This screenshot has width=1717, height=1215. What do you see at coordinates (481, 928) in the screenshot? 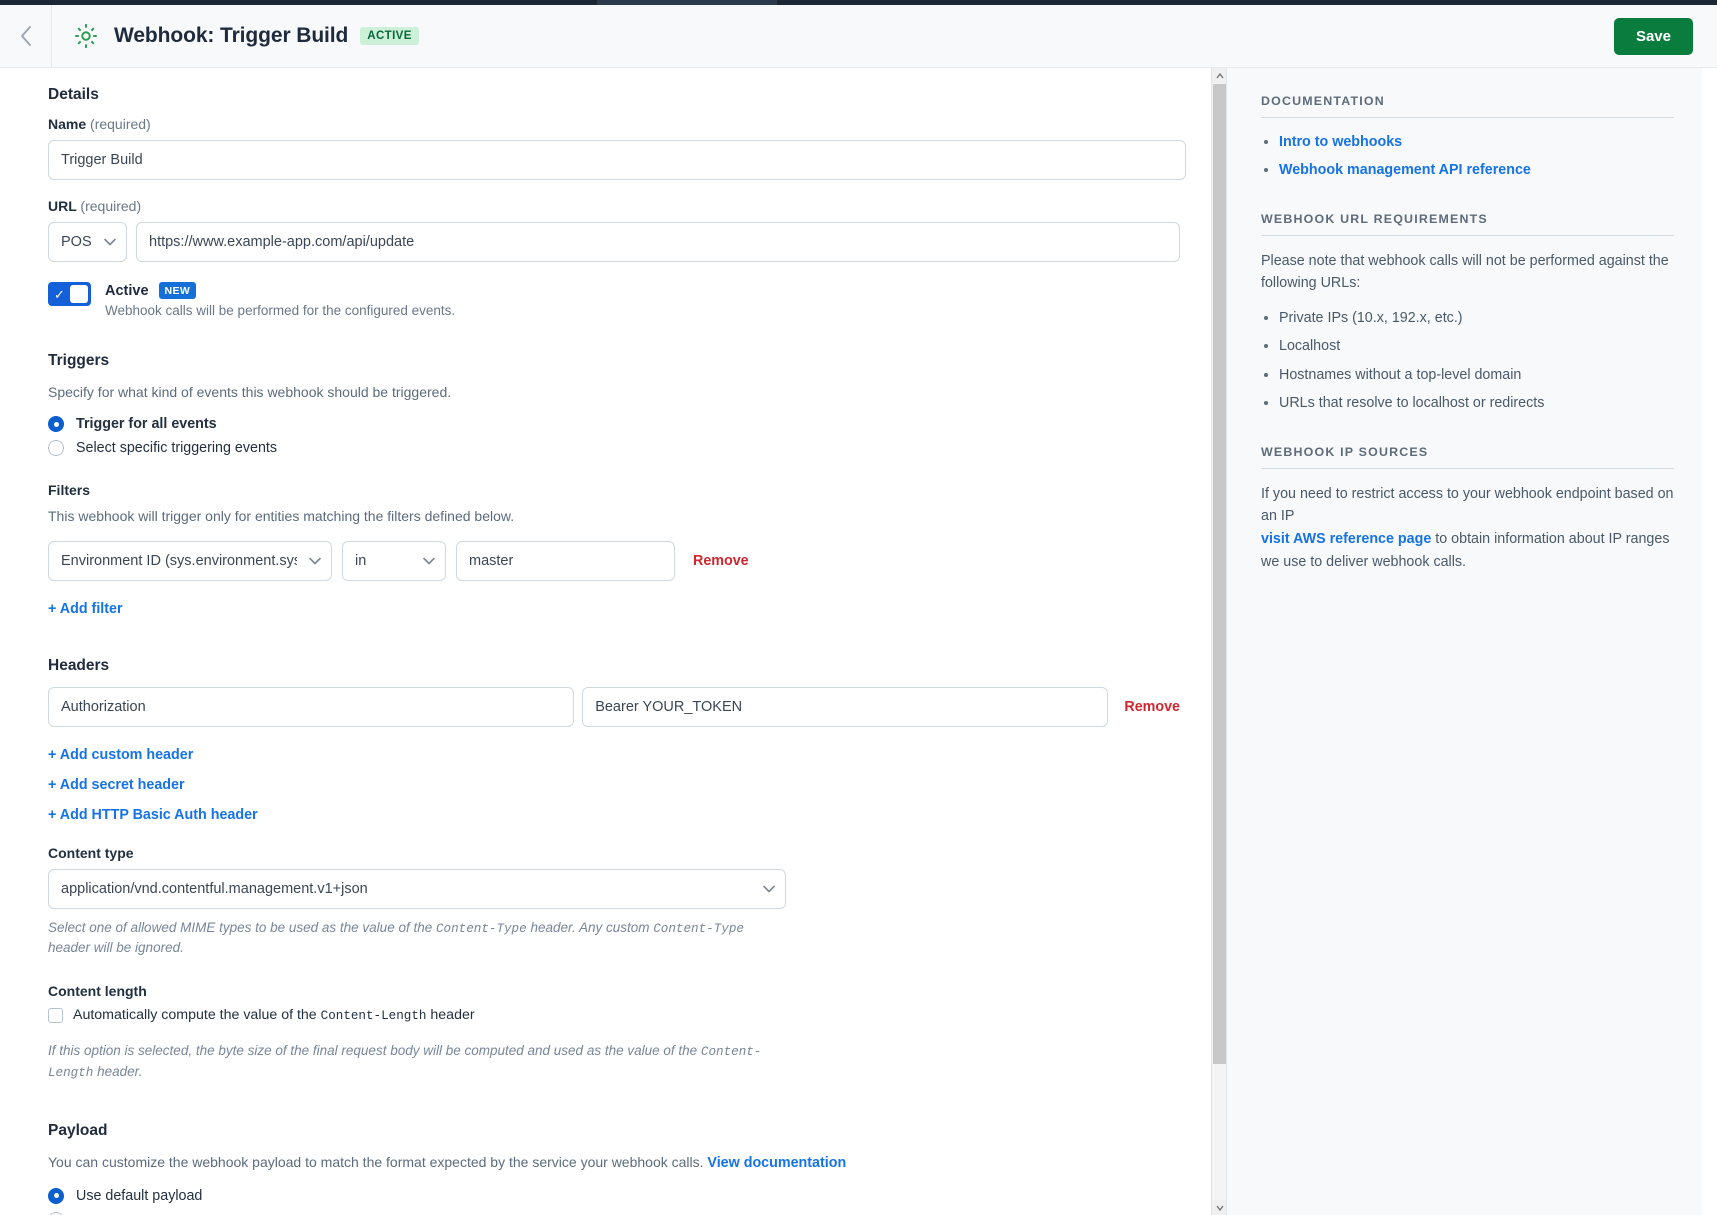
I see `content-type-hint-code1: Content-Type` at bounding box center [481, 928].